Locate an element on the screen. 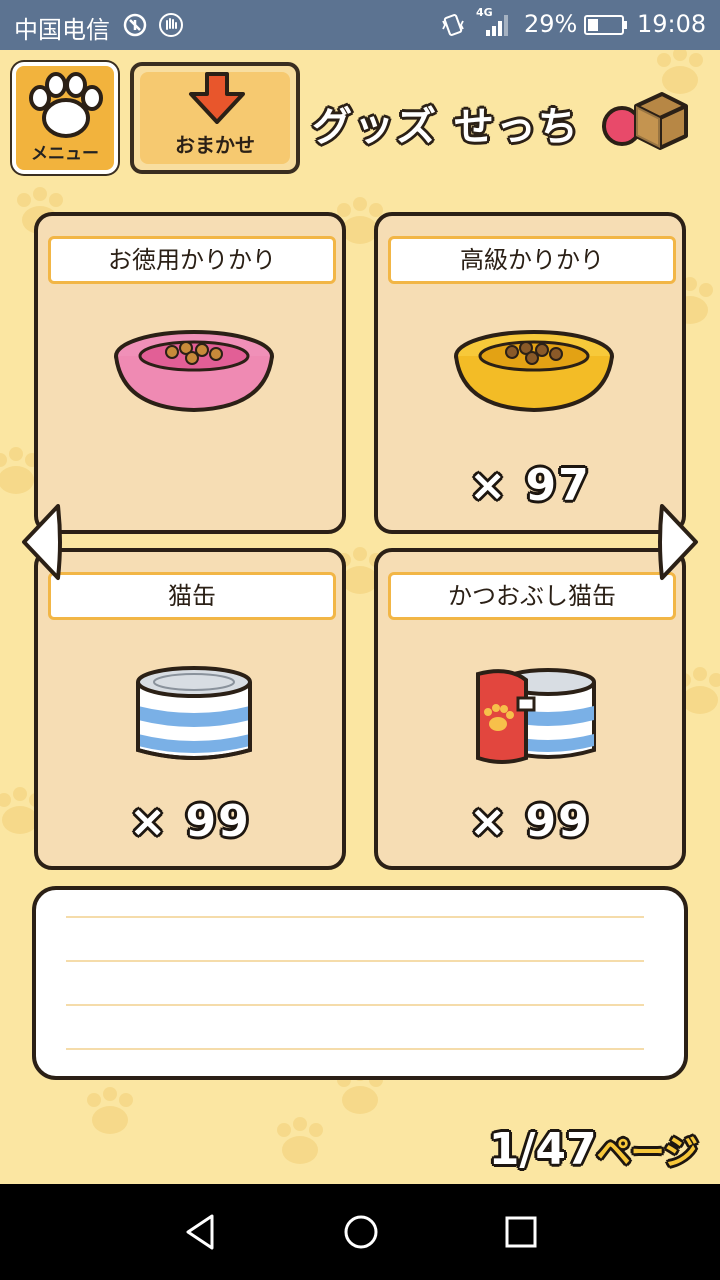 The width and height of the screenshot is (720, 1280). paw-icon is located at coordinates (66, 105).